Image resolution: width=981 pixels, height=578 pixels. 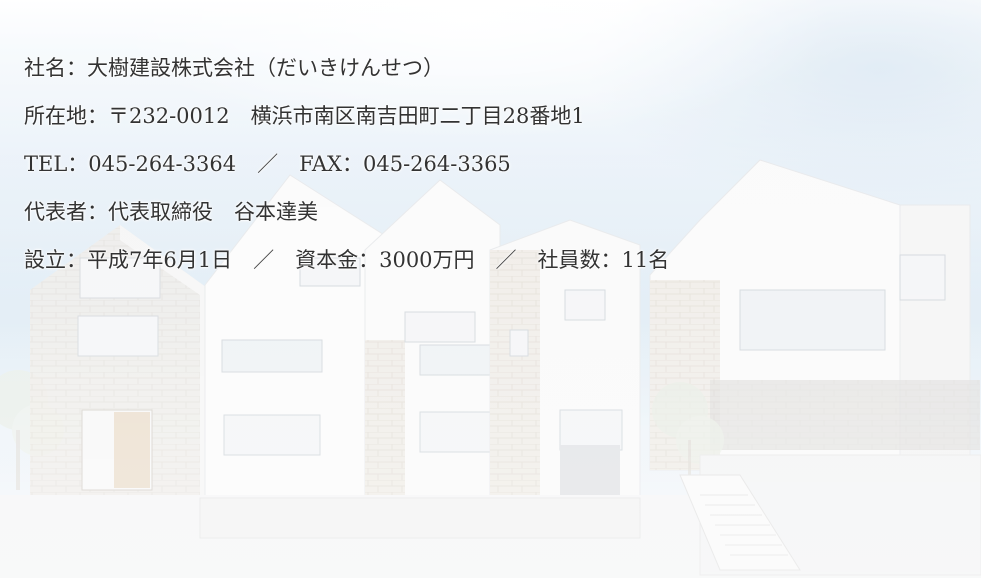 I want to click on company-name-value: 大樹建設株式会社（だいきけんせつ）, so click(x=265, y=68).